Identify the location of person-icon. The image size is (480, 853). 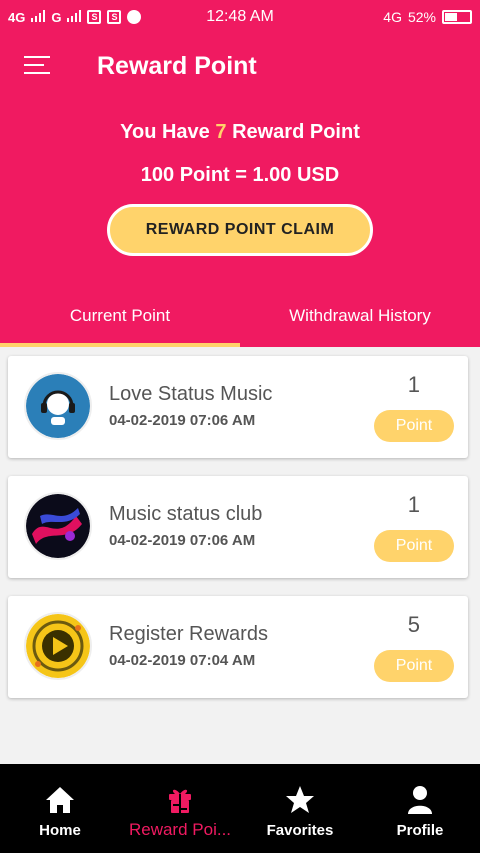
(420, 800).